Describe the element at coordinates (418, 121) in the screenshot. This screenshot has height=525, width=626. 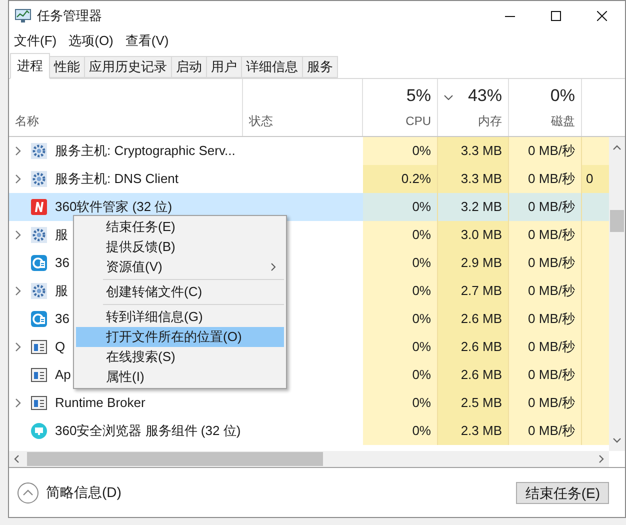
I see `column-header: CPU` at that location.